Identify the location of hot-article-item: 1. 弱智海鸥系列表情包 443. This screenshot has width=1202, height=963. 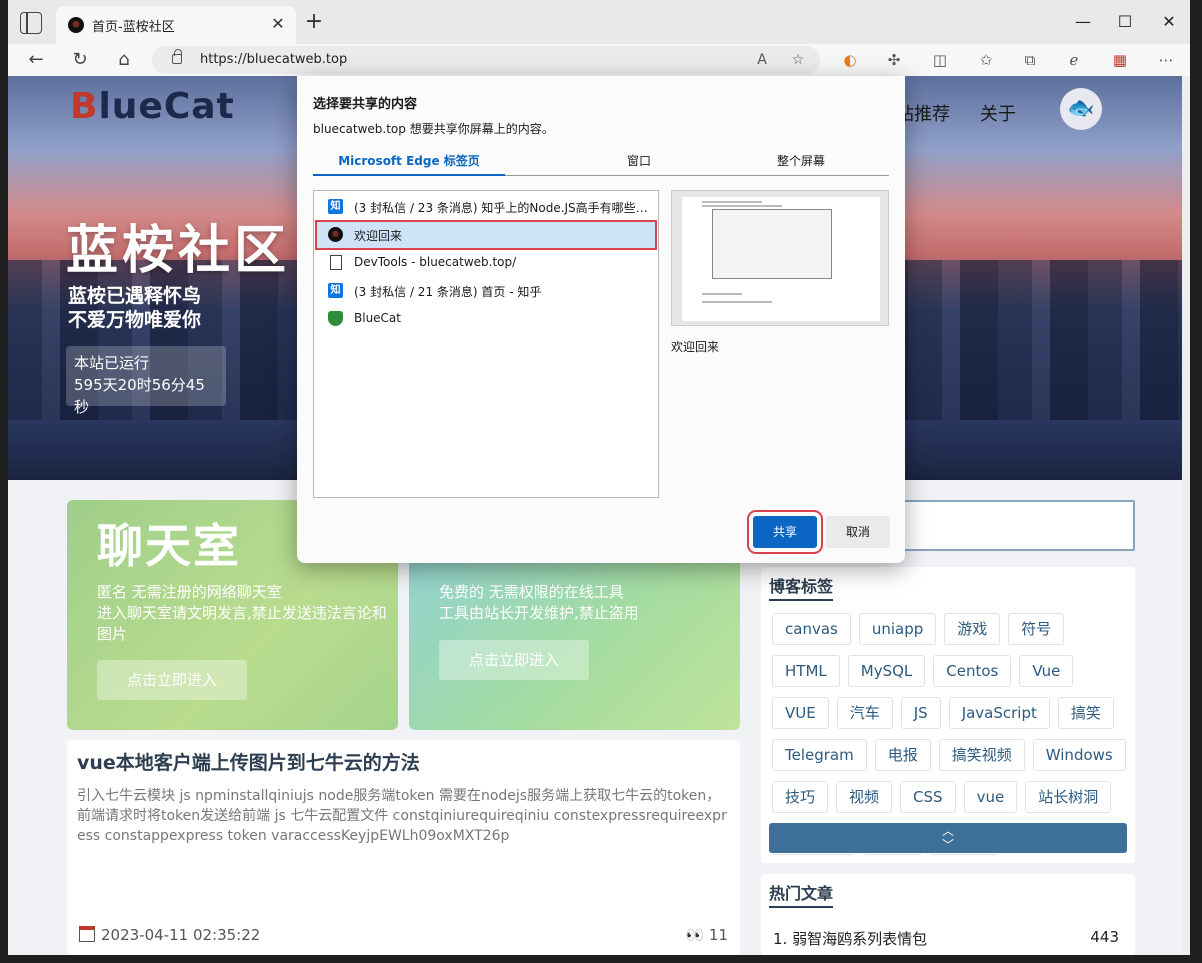
(946, 938).